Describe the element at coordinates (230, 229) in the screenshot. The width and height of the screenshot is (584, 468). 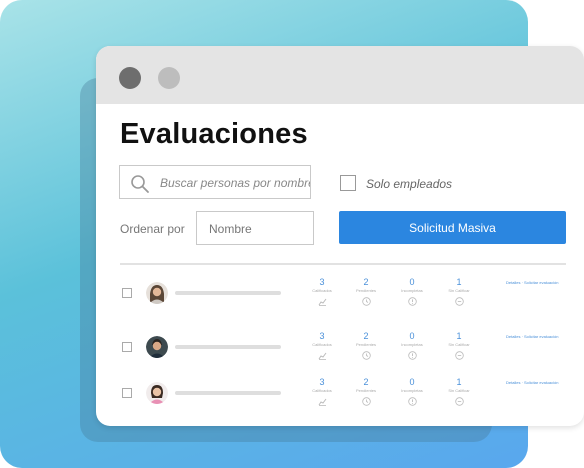
I see `sort-select-value: Nombre` at that location.